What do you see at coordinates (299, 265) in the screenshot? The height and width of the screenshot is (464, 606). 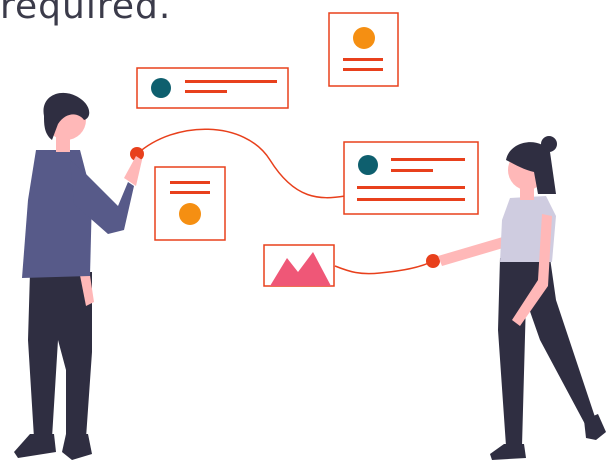 I see `image-card` at bounding box center [299, 265].